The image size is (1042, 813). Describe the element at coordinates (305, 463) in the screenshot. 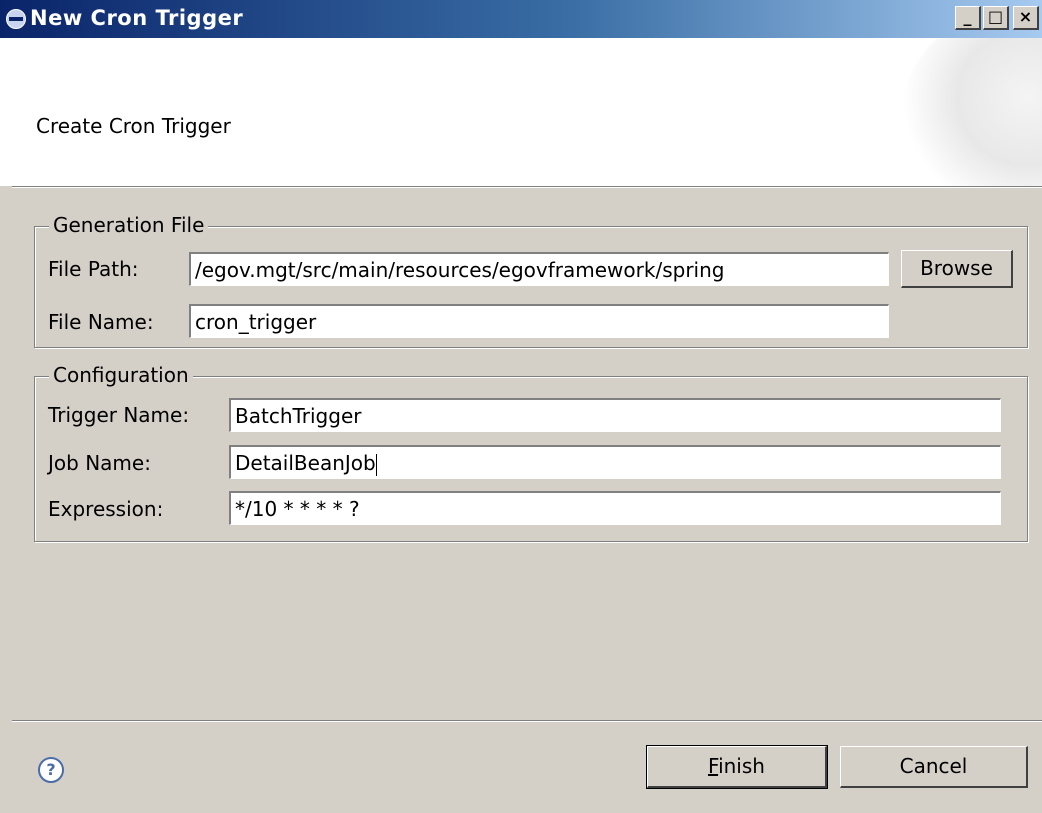

I see `job-name-value: DetailBeanJob` at that location.